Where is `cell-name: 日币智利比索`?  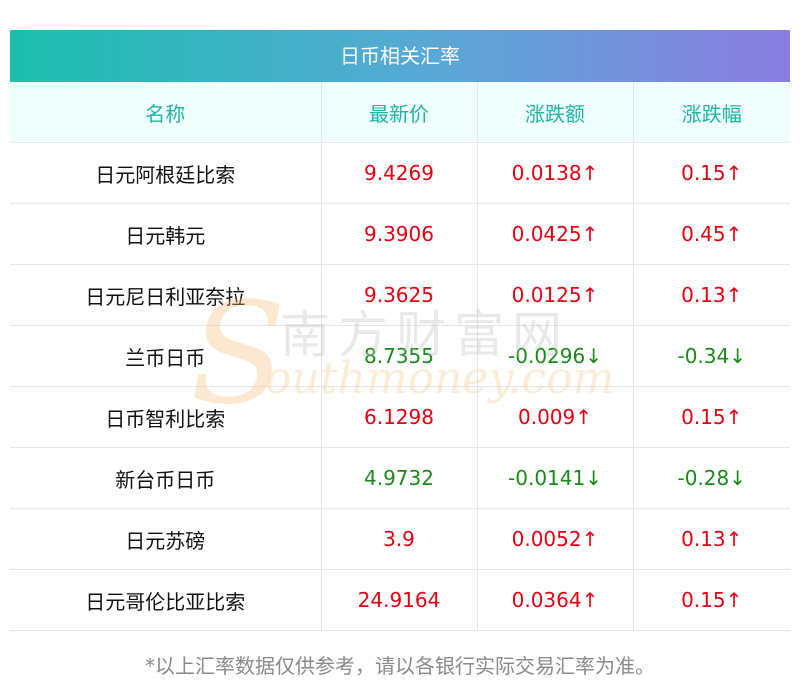
cell-name: 日币智利比索 is located at coordinates (166, 417).